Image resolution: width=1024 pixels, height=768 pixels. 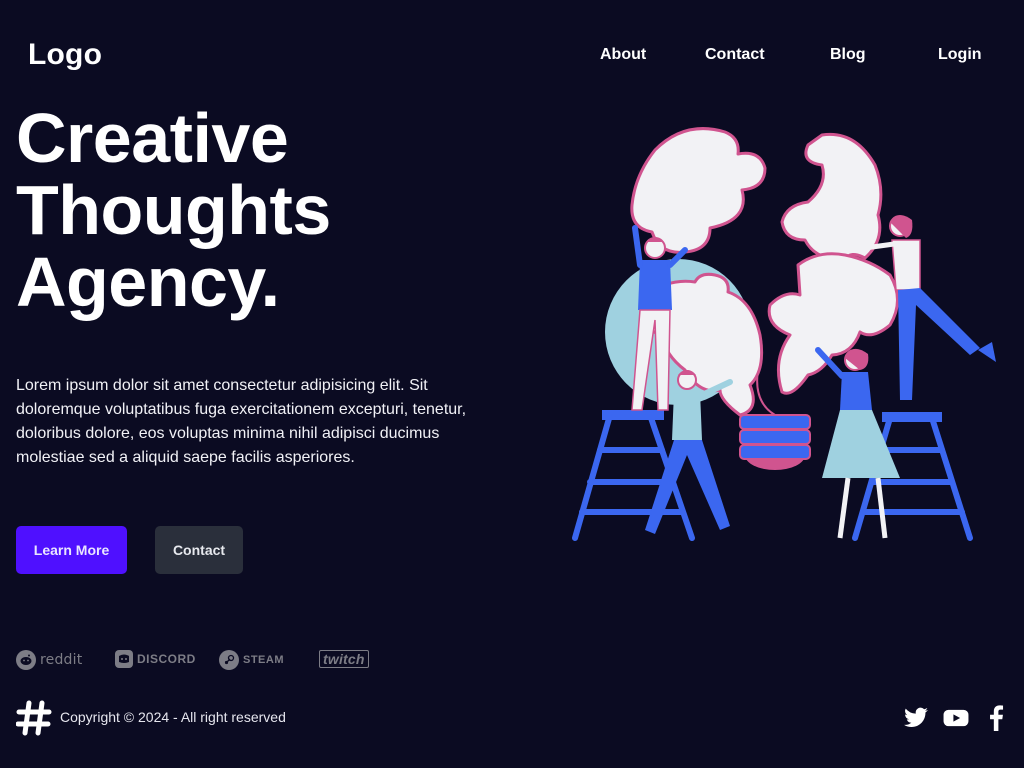 What do you see at coordinates (831, 197) in the screenshot?
I see `puzzle-piece-top-right` at bounding box center [831, 197].